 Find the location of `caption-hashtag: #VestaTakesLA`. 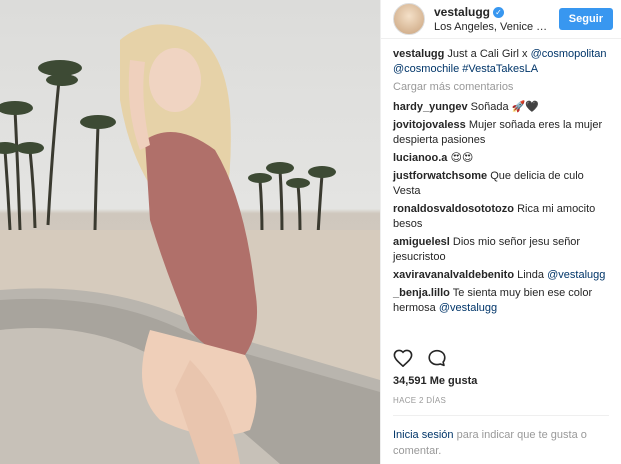

caption-hashtag: #VestaTakesLA is located at coordinates (500, 69).